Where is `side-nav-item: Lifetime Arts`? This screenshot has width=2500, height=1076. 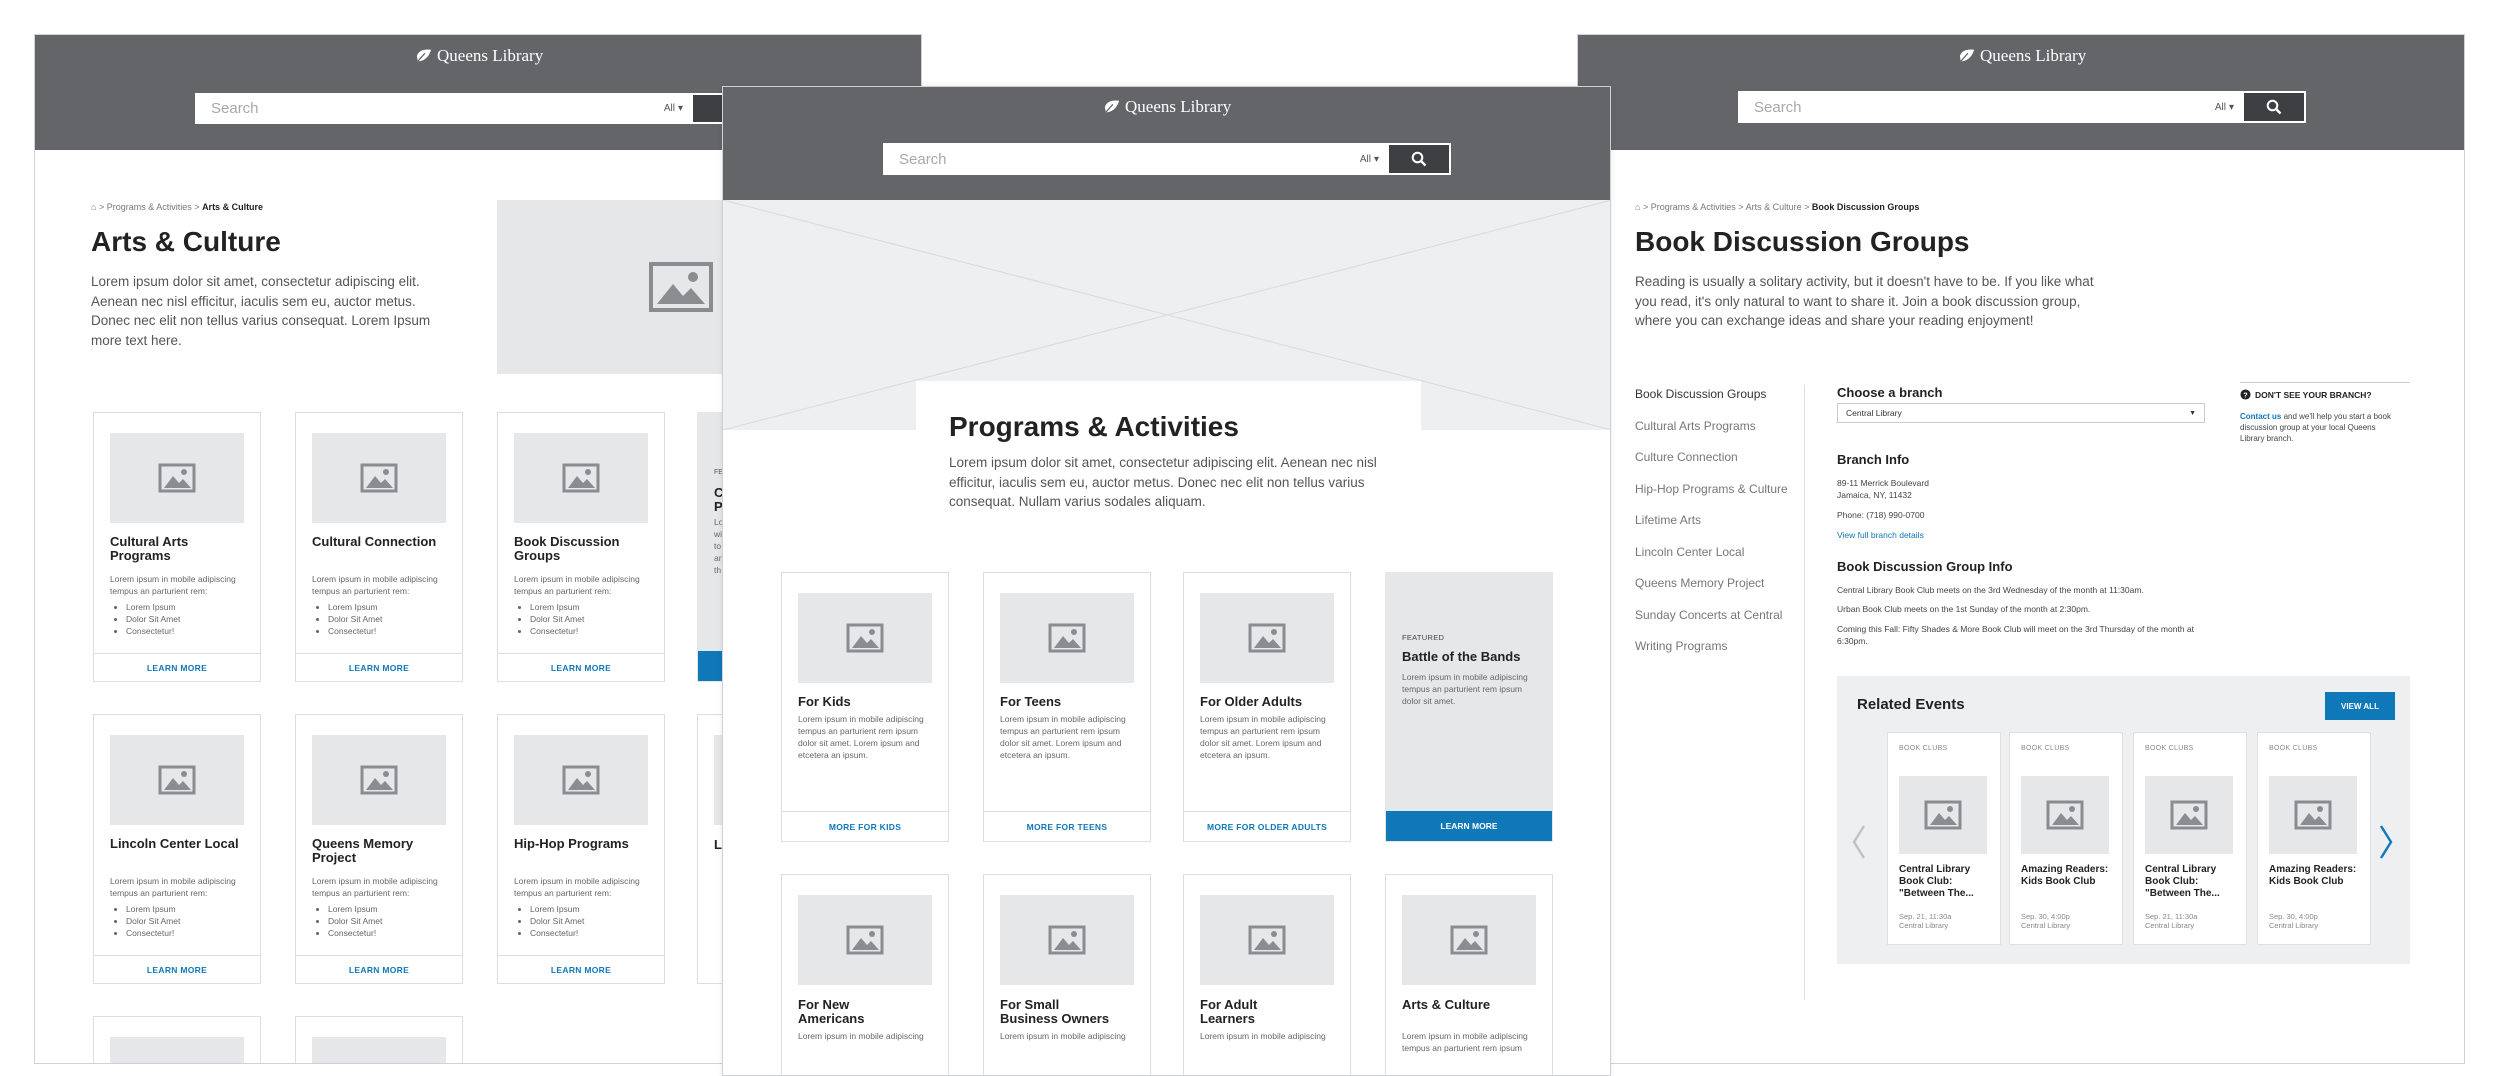
side-nav-item: Lifetime Arts is located at coordinates (1725, 528).